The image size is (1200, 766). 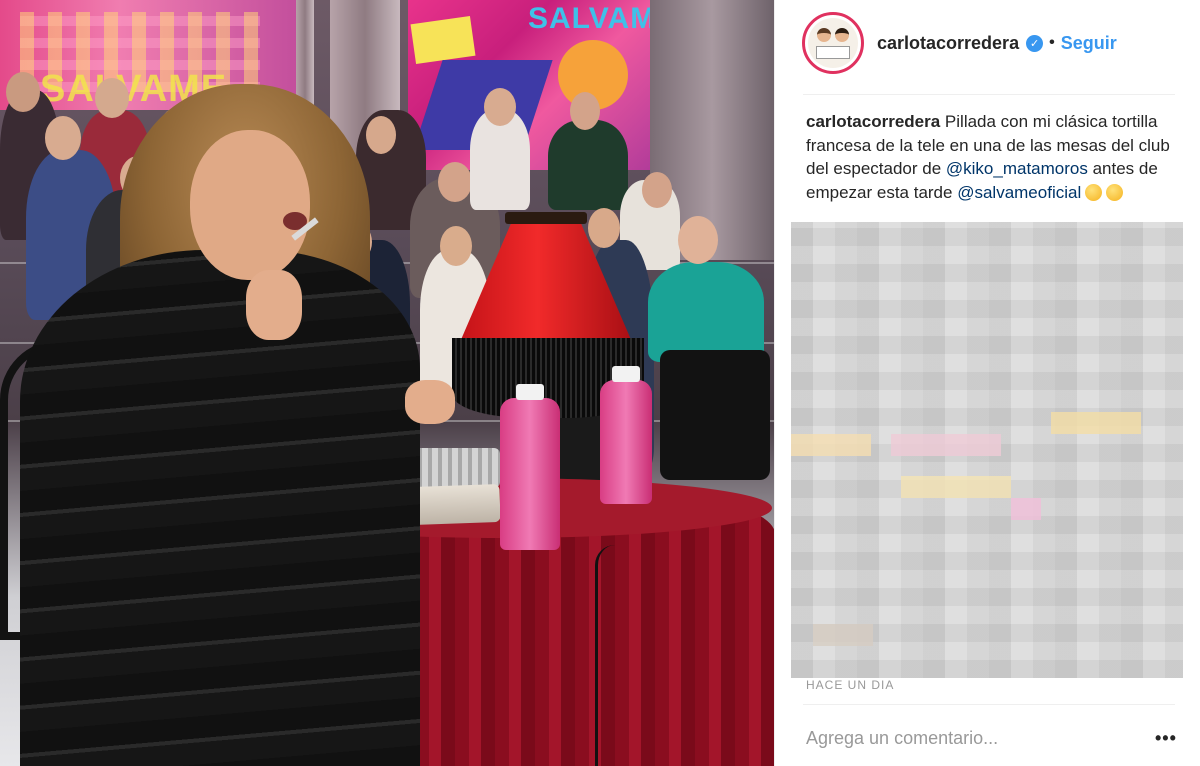 I want to click on post-header: carlotacorredera ✓ • Seguir, so click(x=987, y=43).